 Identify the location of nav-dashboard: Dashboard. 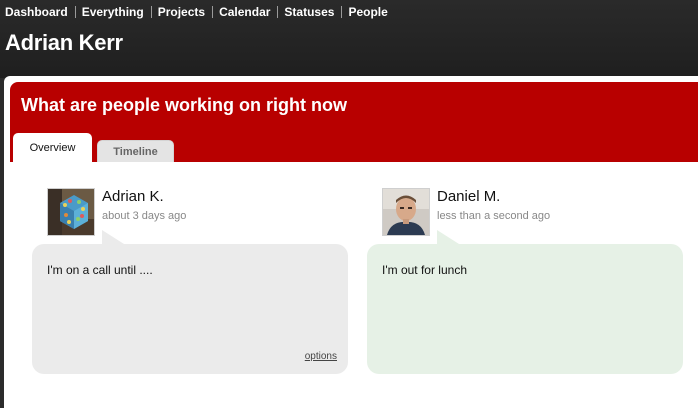
(36, 12).